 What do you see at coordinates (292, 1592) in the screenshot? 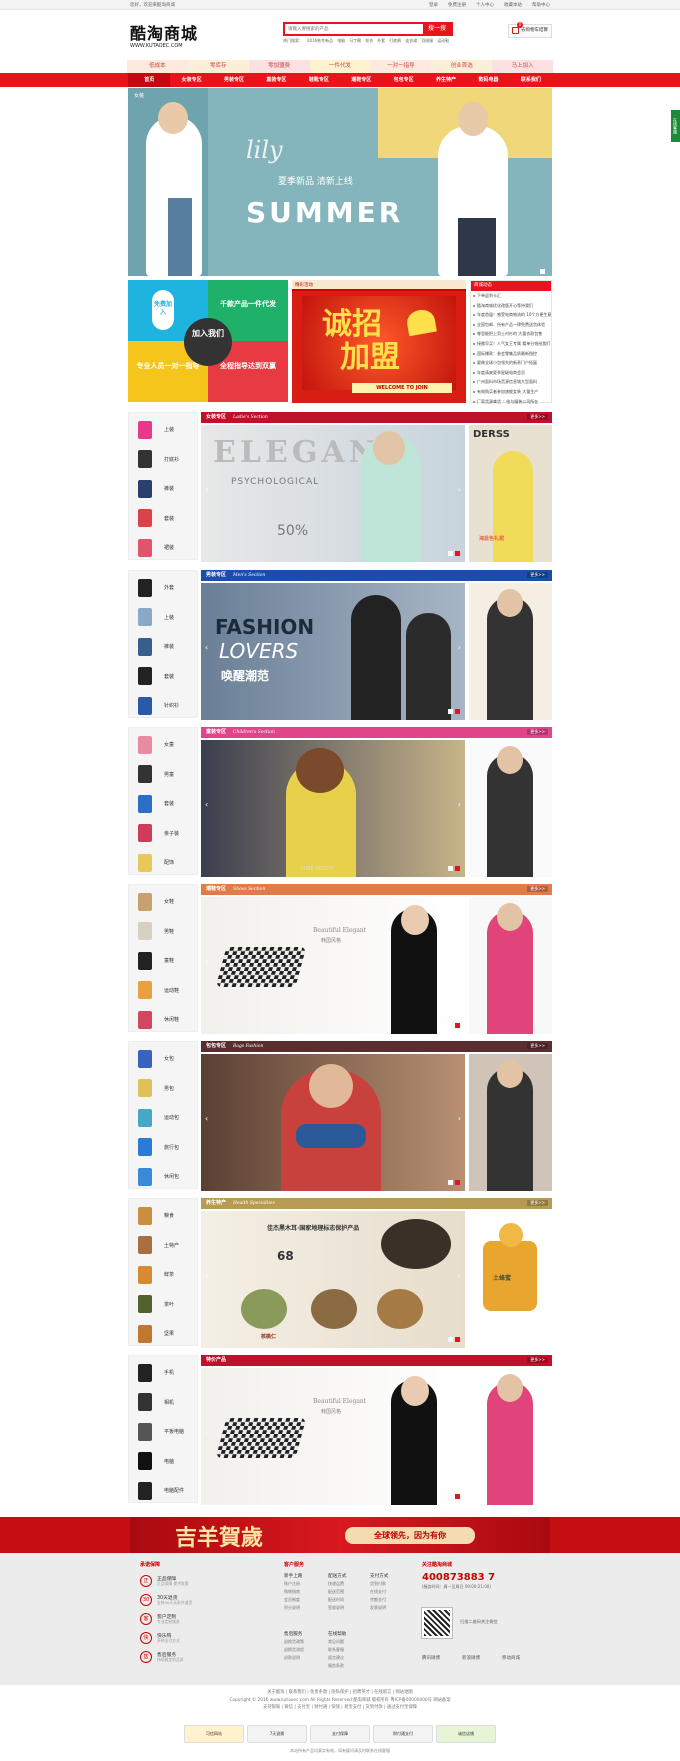
I see `service-link: 购物指南` at bounding box center [292, 1592].